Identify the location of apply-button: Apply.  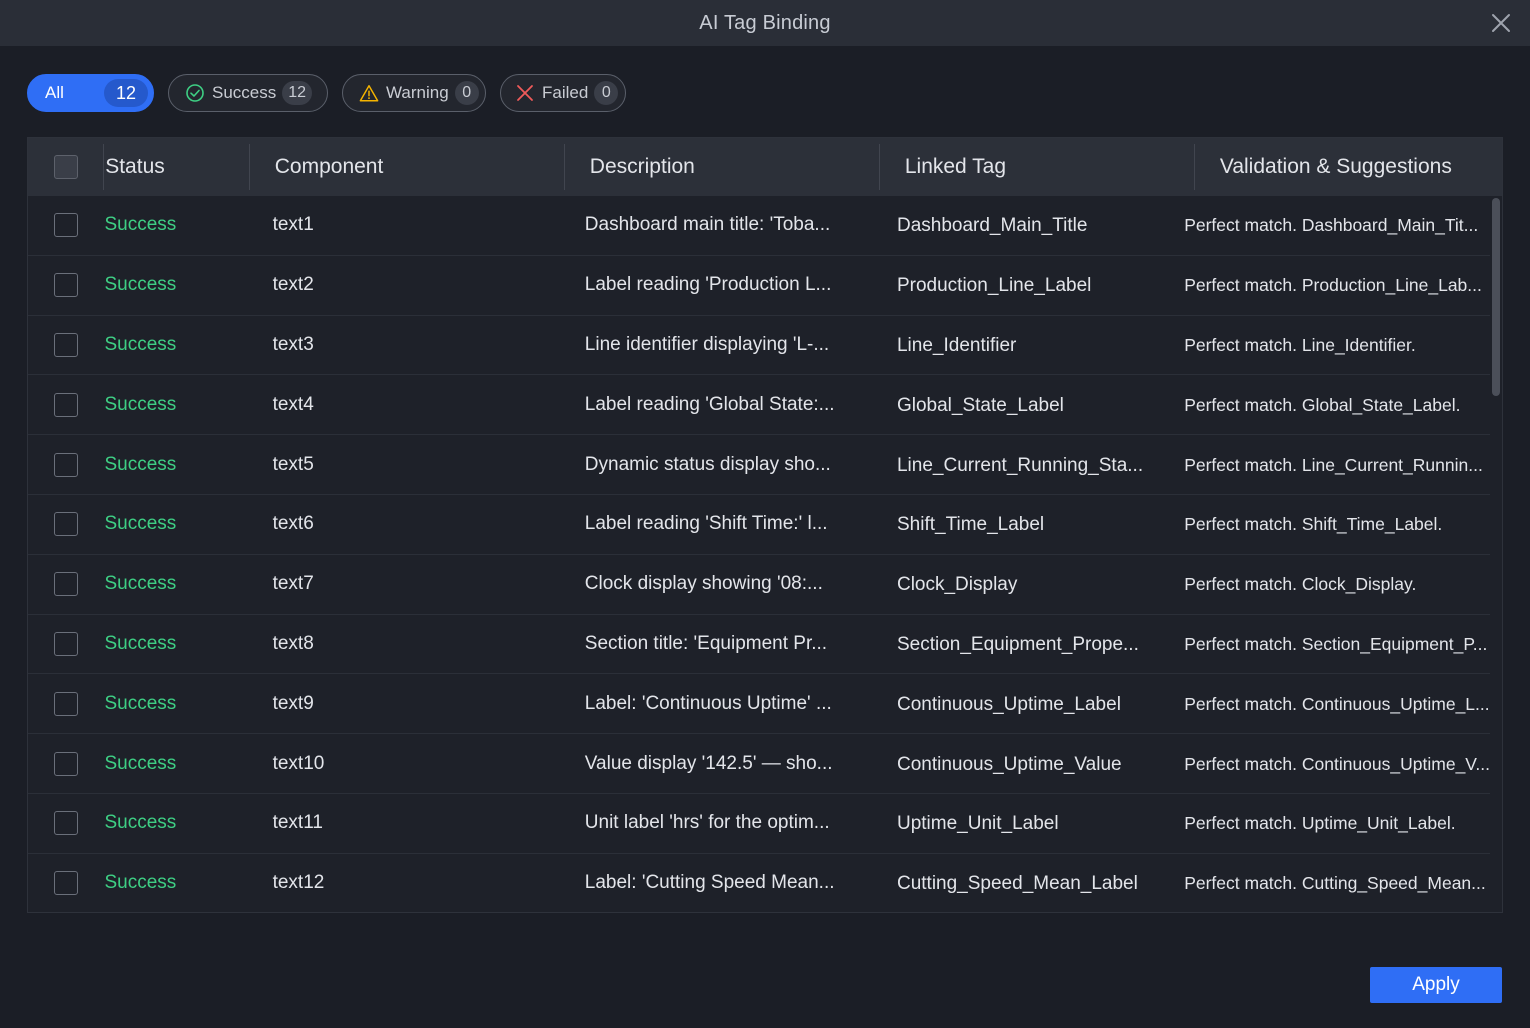
(1436, 985).